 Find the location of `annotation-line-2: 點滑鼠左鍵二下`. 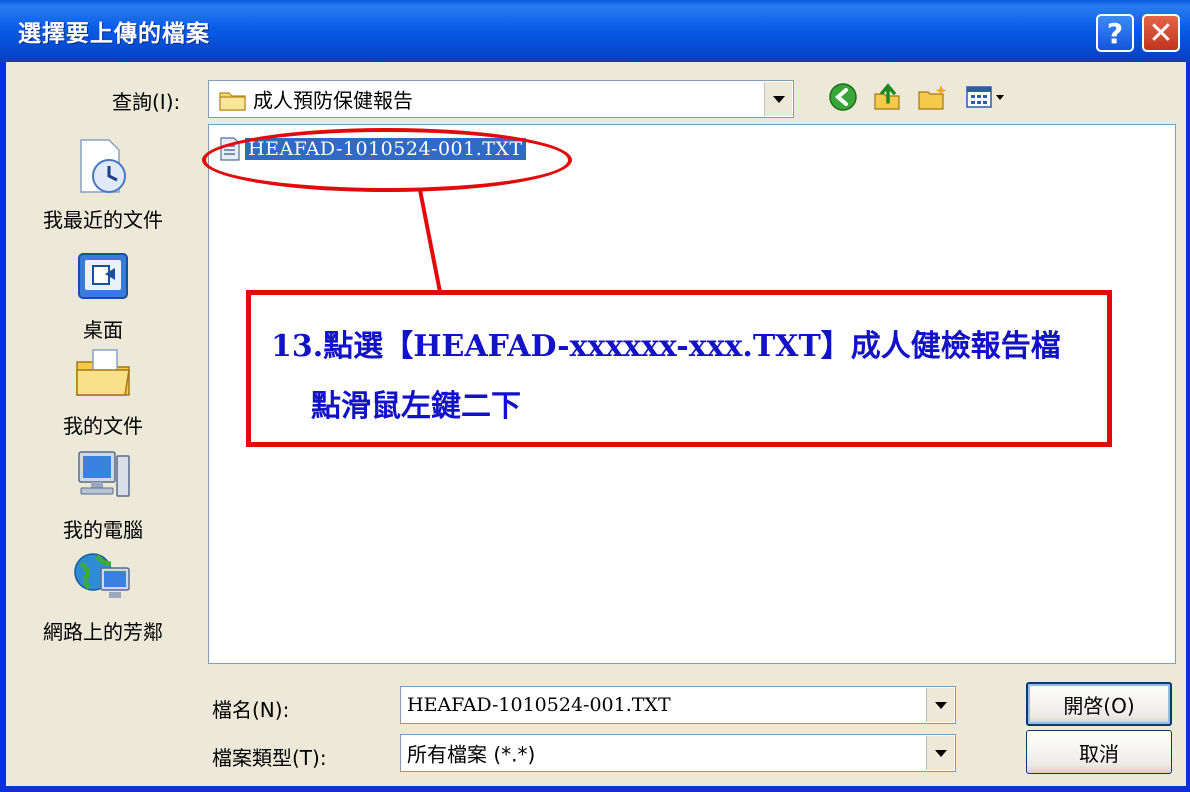

annotation-line-2: 點滑鼠左鍵二下 is located at coordinates (416, 406).